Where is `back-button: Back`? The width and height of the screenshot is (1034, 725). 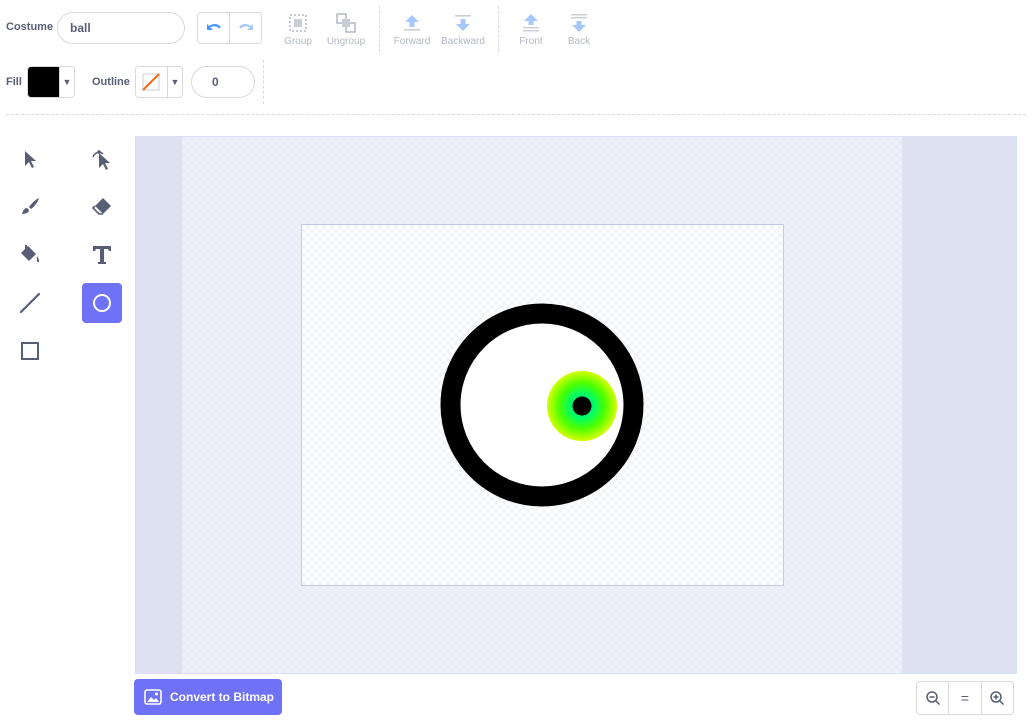 back-button: Back is located at coordinates (579, 28).